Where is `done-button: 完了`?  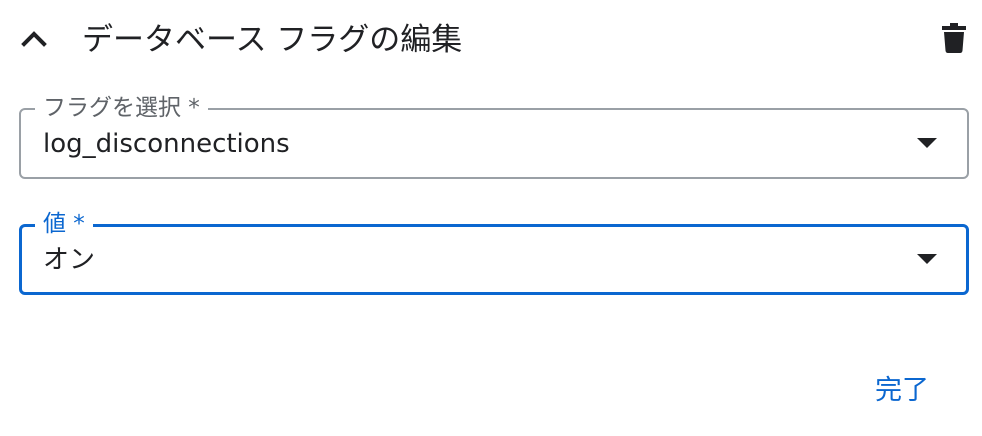
done-button: 完了 is located at coordinates (902, 391).